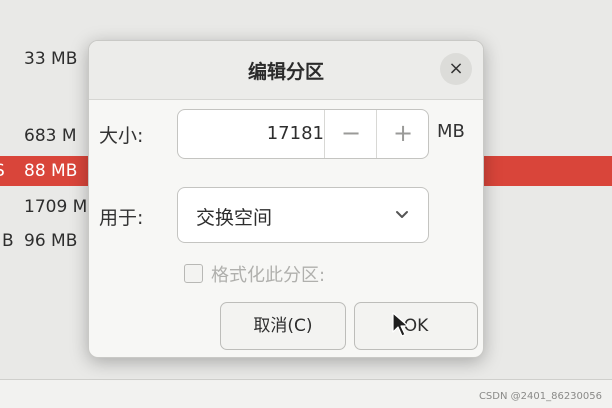 The width and height of the screenshot is (612, 408). Describe the element at coordinates (402, 214) in the screenshot. I see `chevron-down-icon` at that location.